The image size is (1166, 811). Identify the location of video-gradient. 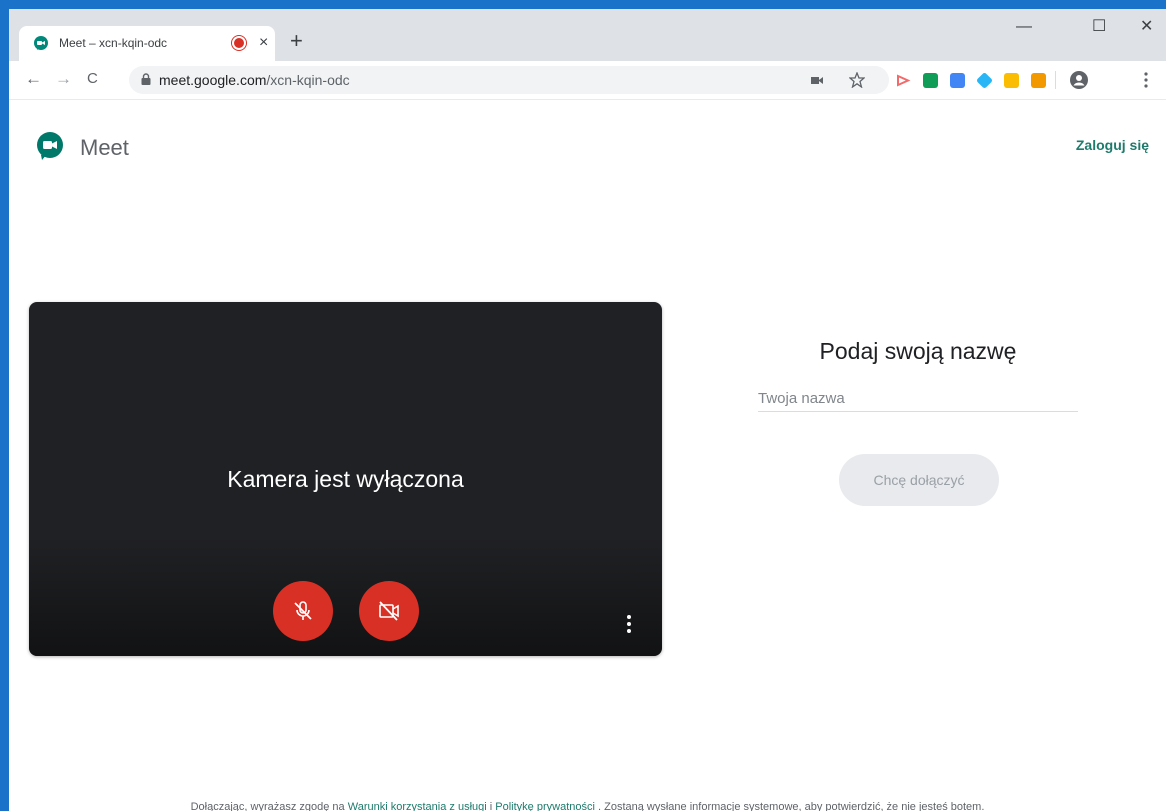
(345, 596).